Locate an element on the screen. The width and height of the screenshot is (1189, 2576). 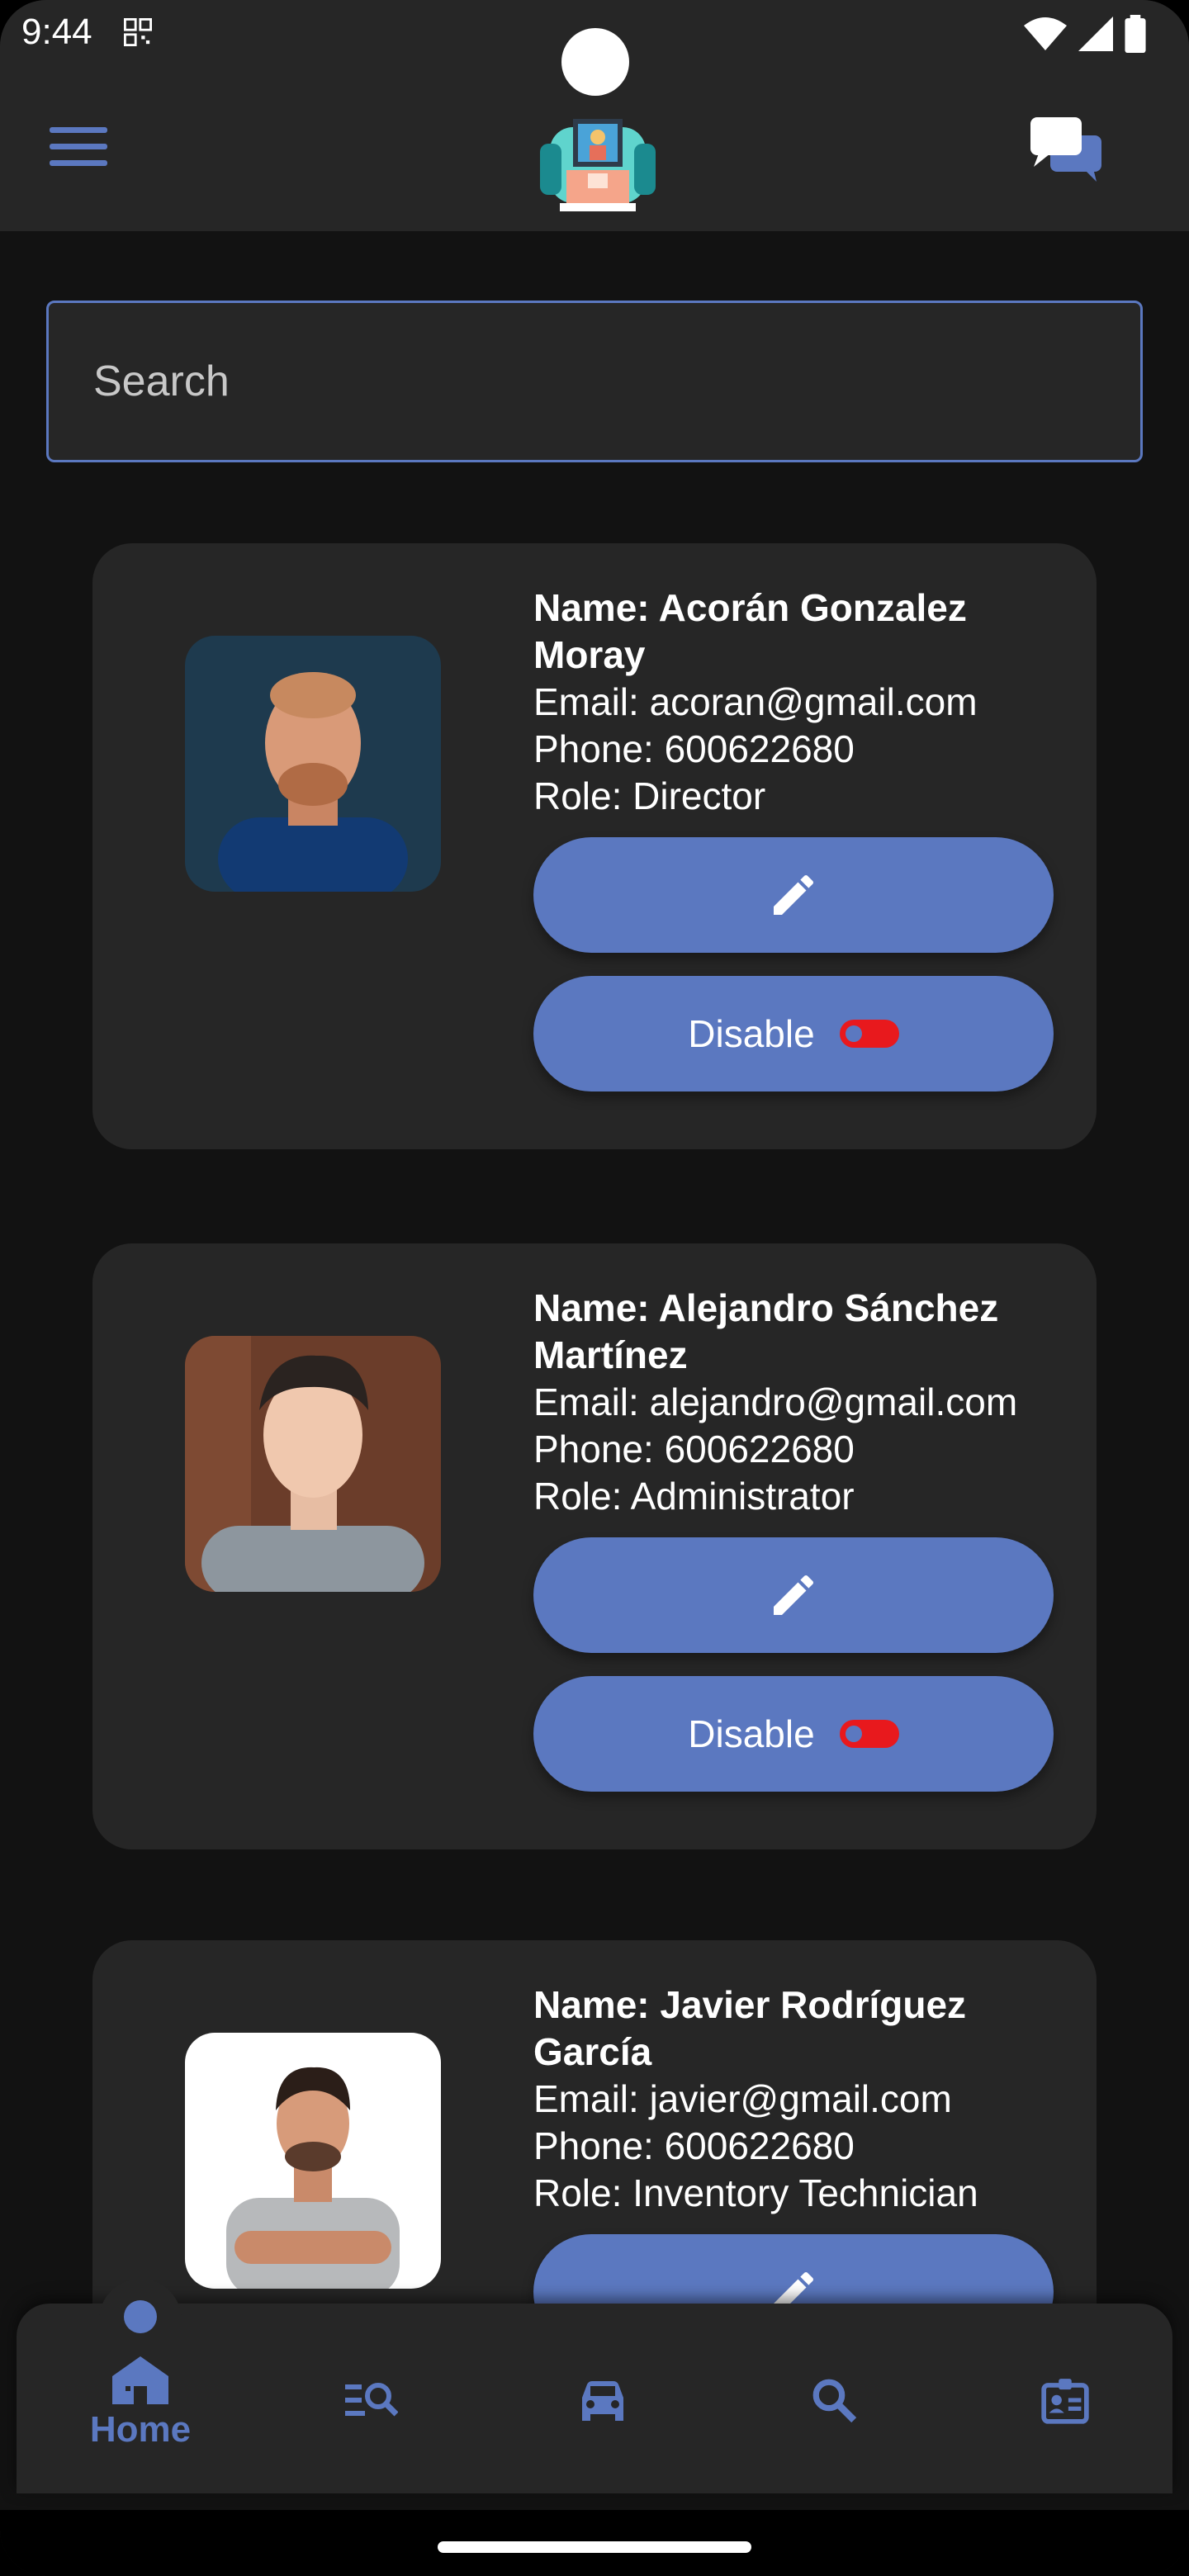
nav-item-home: Home is located at coordinates (140, 2386).